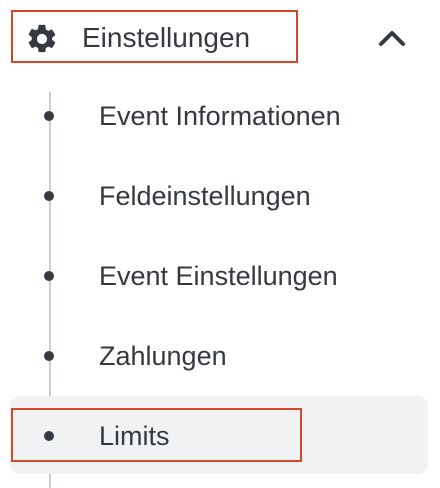 Image resolution: width=440 pixels, height=488 pixels. I want to click on gear-icon, so click(42, 38).